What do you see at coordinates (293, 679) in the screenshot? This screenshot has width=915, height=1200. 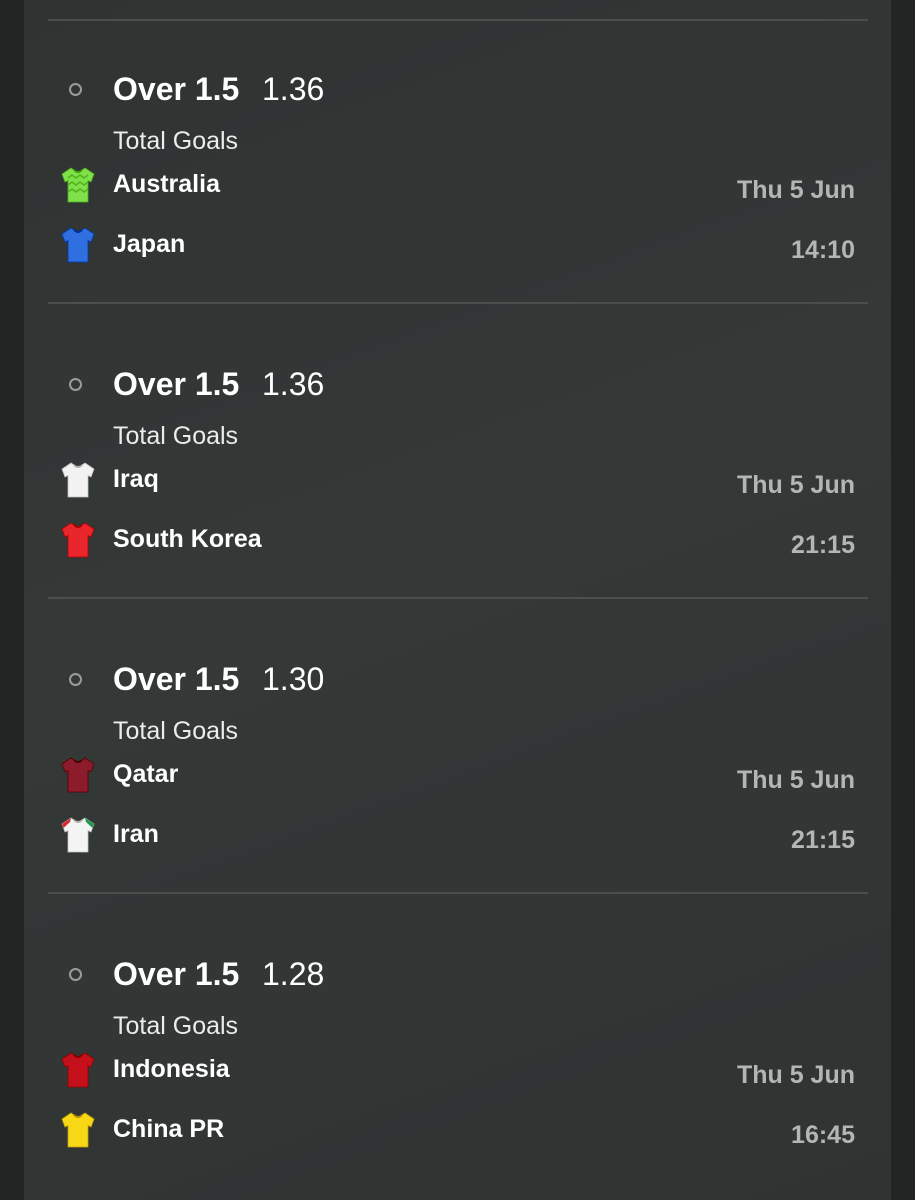 I see `odds-value: 1.30` at bounding box center [293, 679].